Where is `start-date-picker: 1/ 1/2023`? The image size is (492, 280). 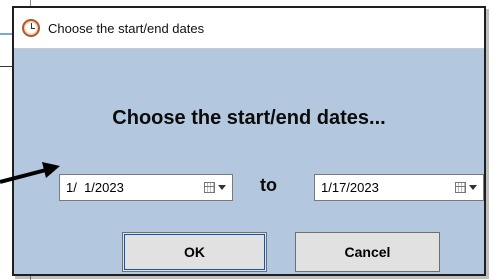 start-date-picker: 1/ 1/2023 is located at coordinates (146, 187).